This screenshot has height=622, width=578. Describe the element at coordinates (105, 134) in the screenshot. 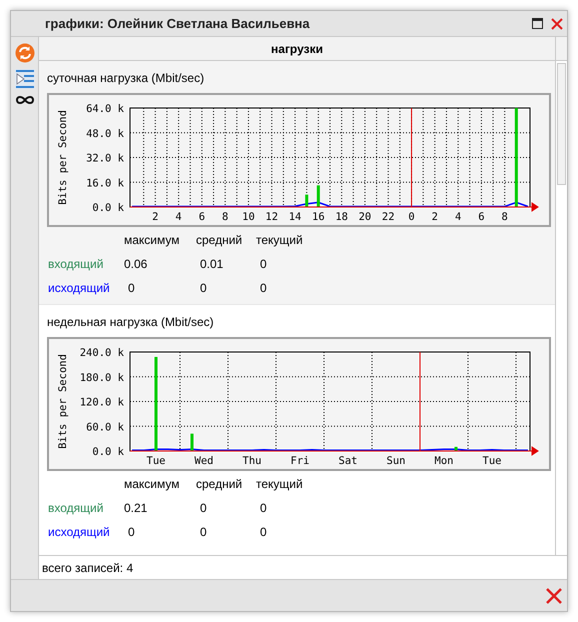

I see `y-tick-label: 48.0 k` at that location.